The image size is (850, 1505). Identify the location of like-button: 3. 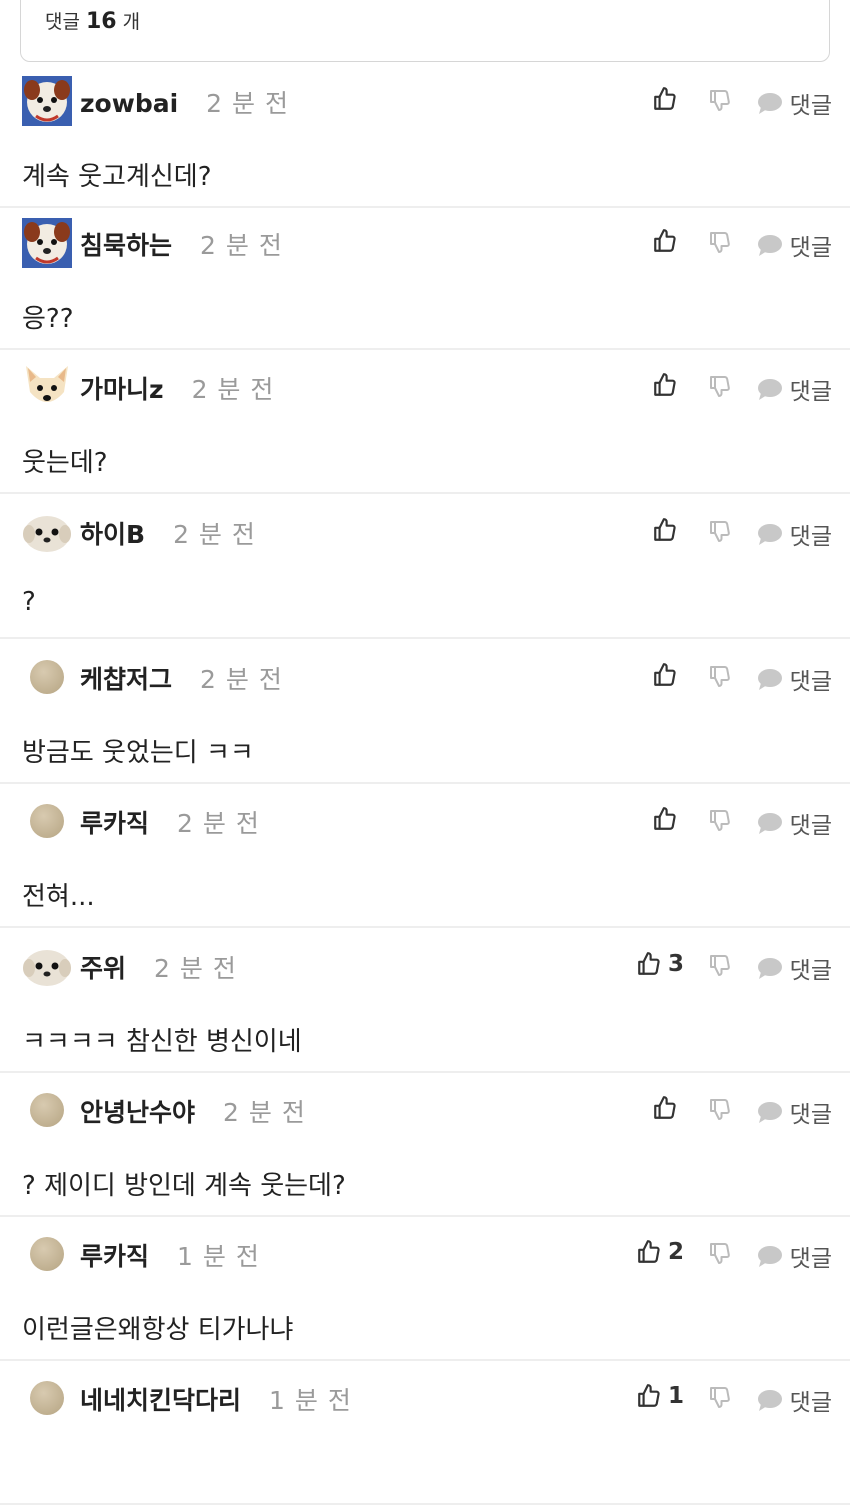
(660, 964).